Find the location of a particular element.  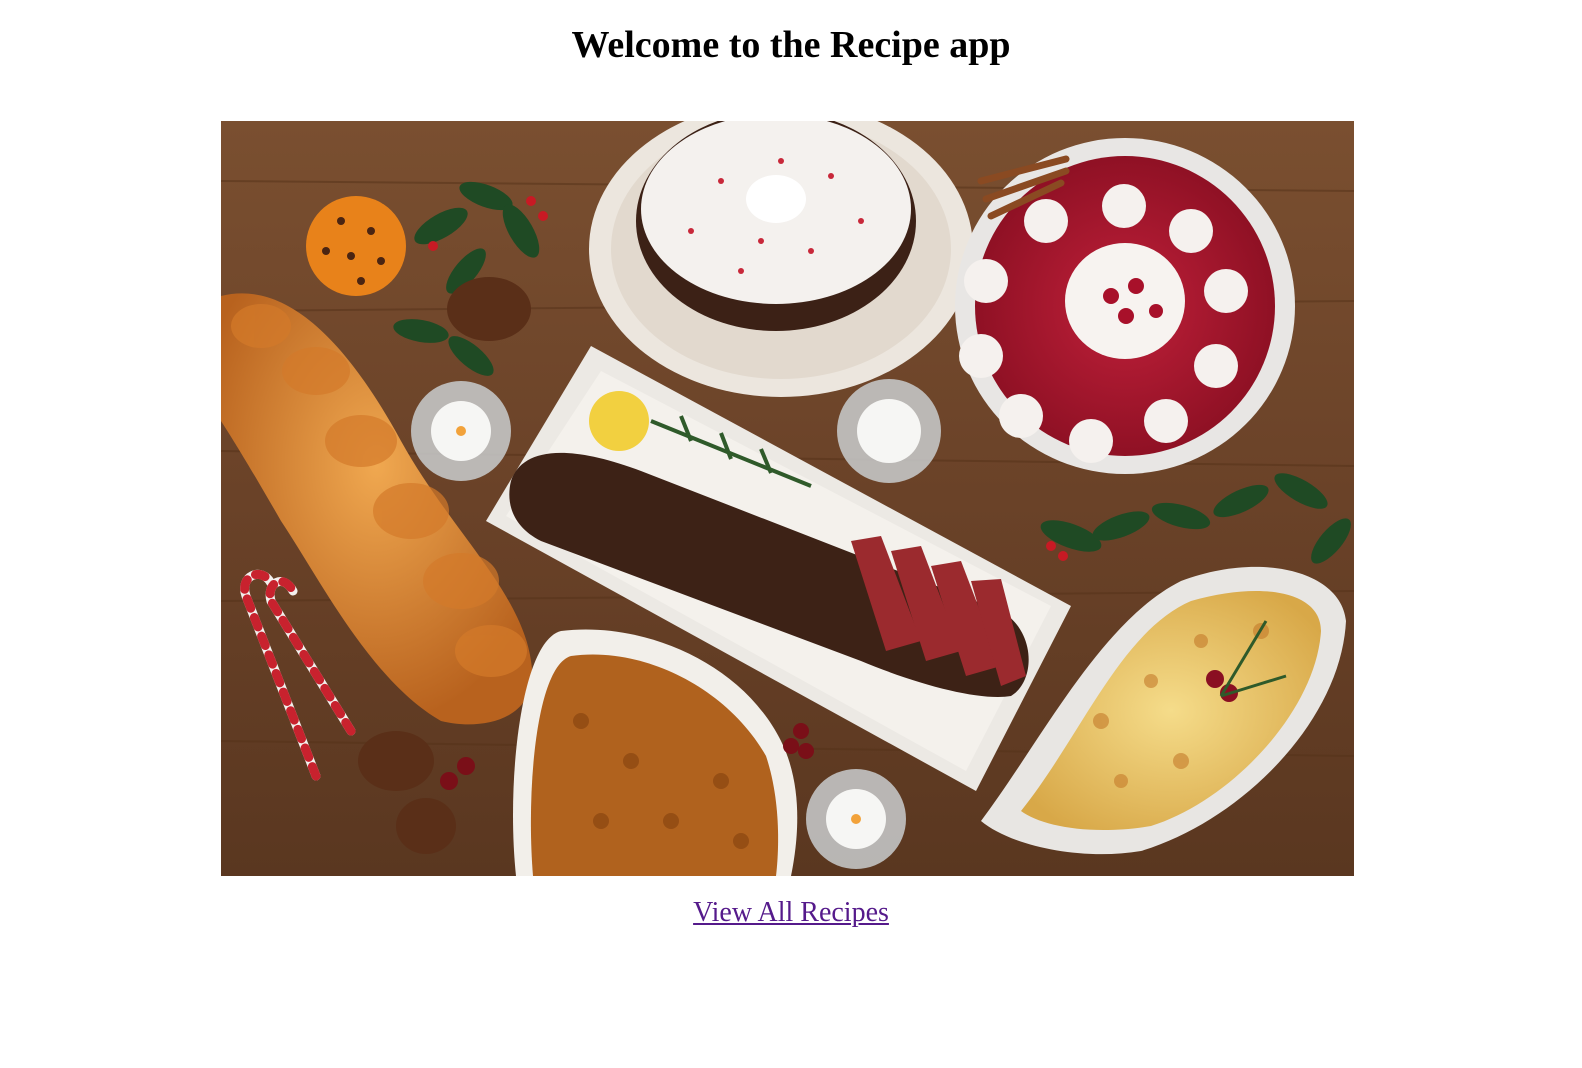

view-all-recipes-link: View All Recipes is located at coordinates (791, 912).